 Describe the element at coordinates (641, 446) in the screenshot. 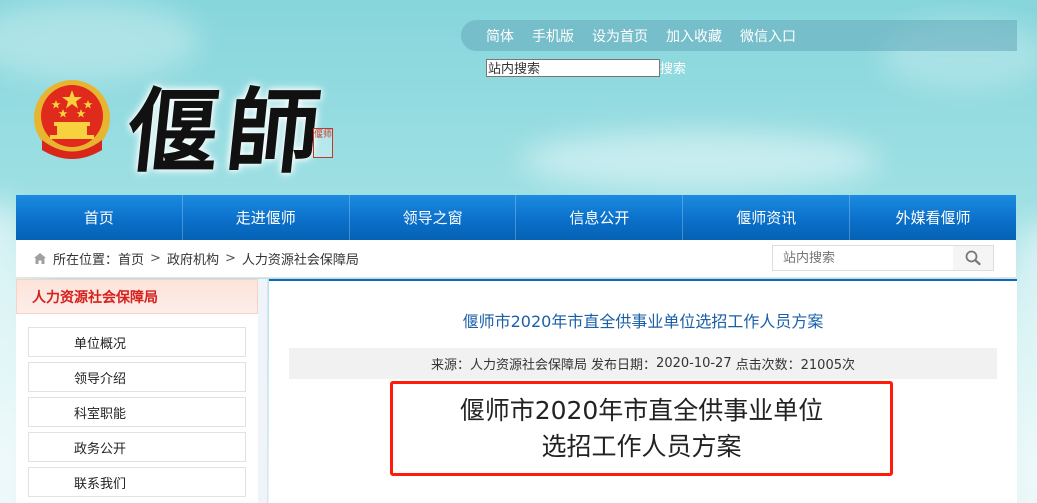

I see `headline-line-2: 选招工作人员方案` at that location.